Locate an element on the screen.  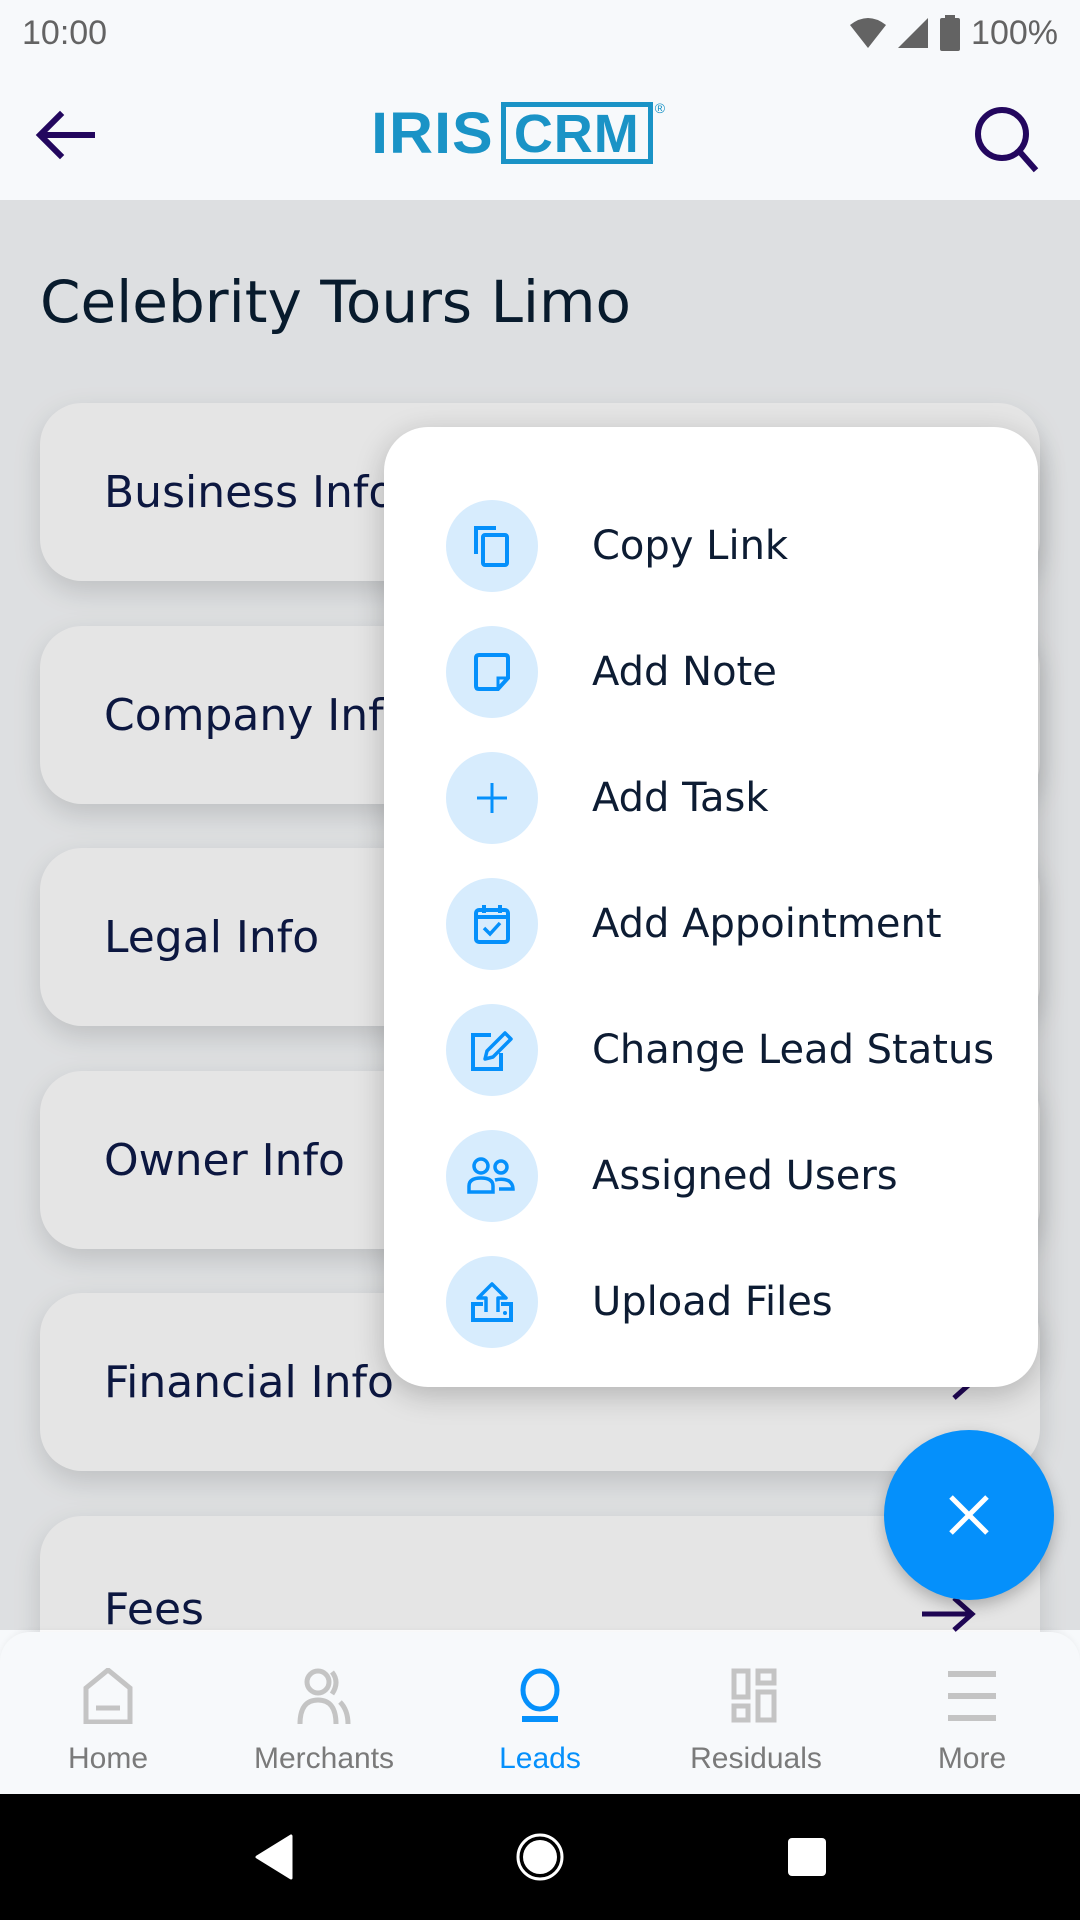
note-icon is located at coordinates (492, 672).